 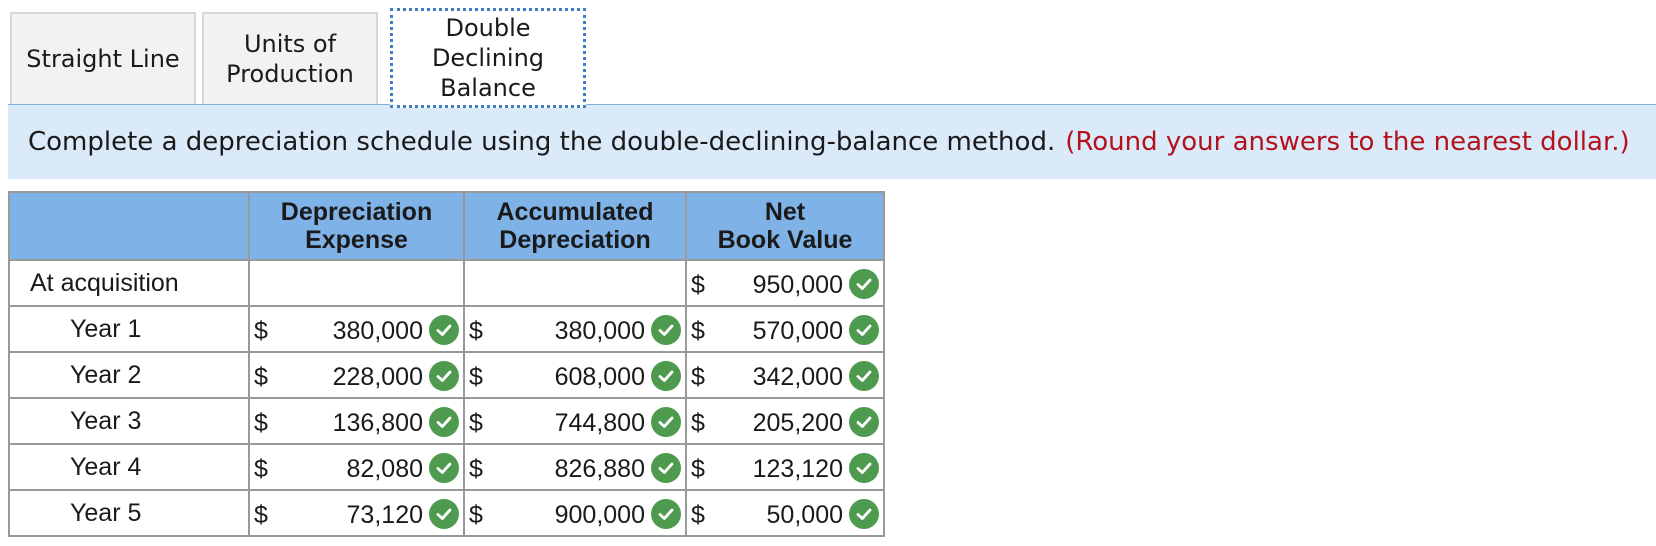 I want to click on amount-value: 900,000, so click(x=599, y=515).